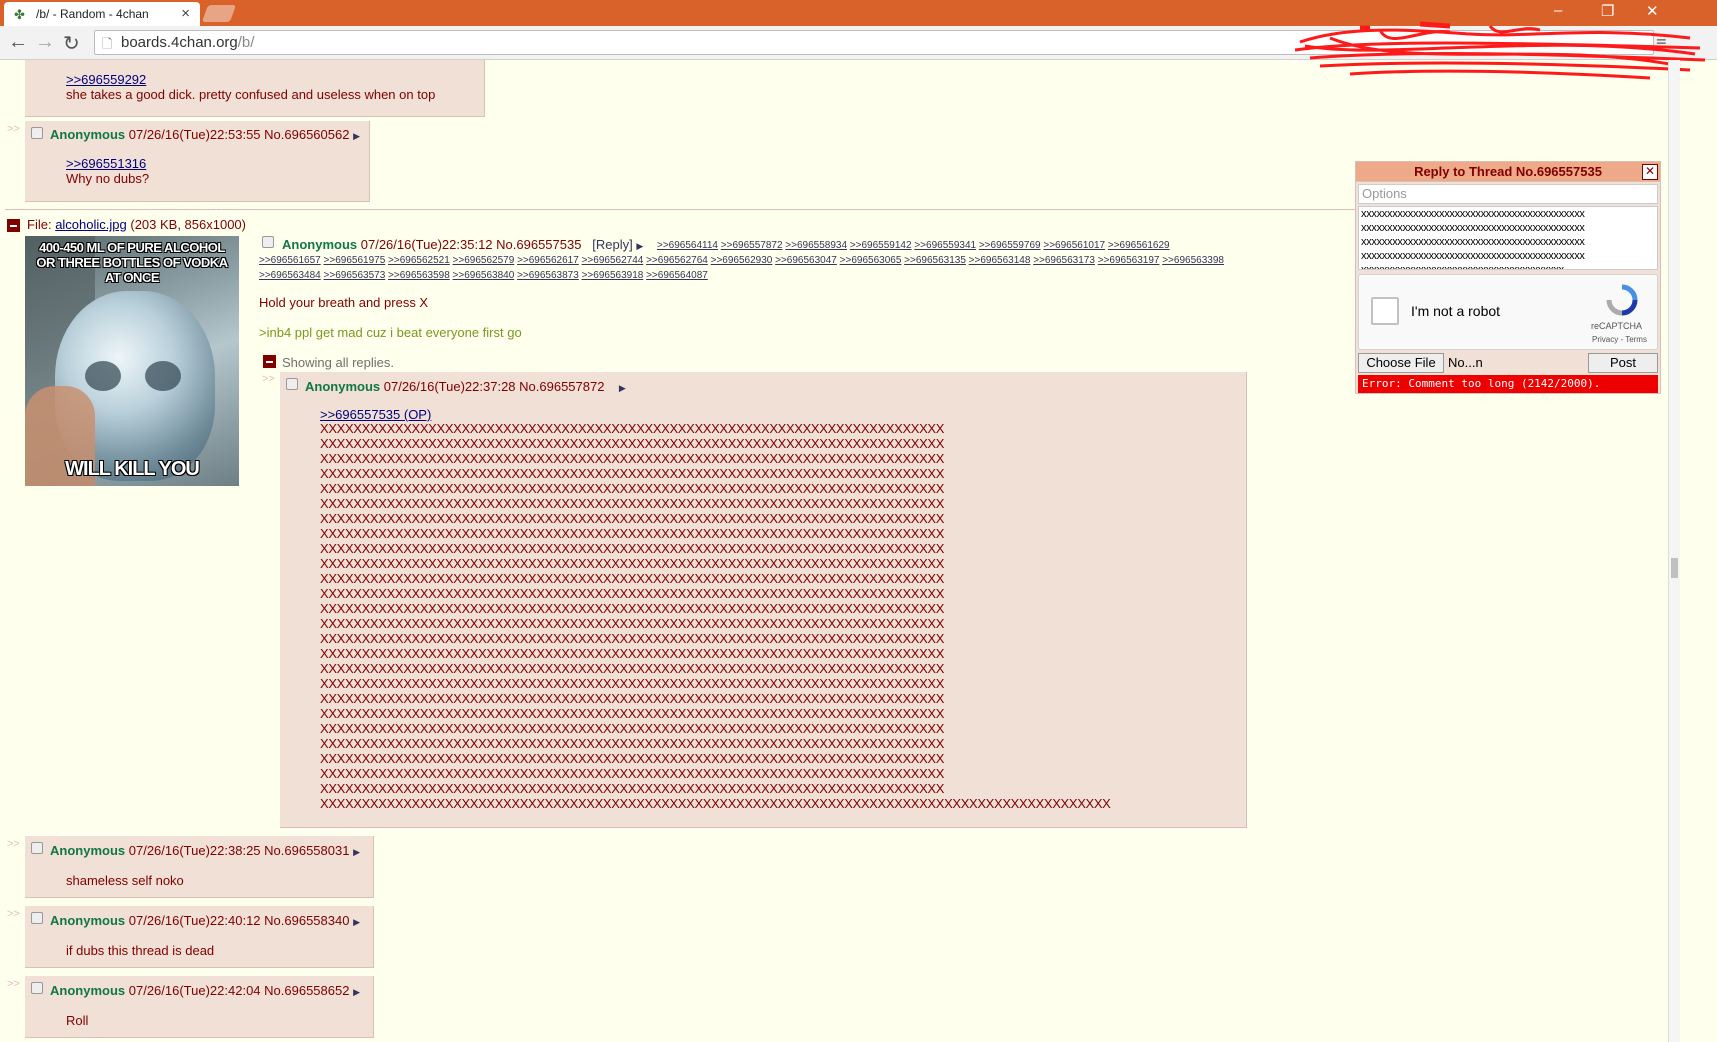 This screenshot has height=1042, width=1717. I want to click on backlink: >>696562764, so click(677, 260).